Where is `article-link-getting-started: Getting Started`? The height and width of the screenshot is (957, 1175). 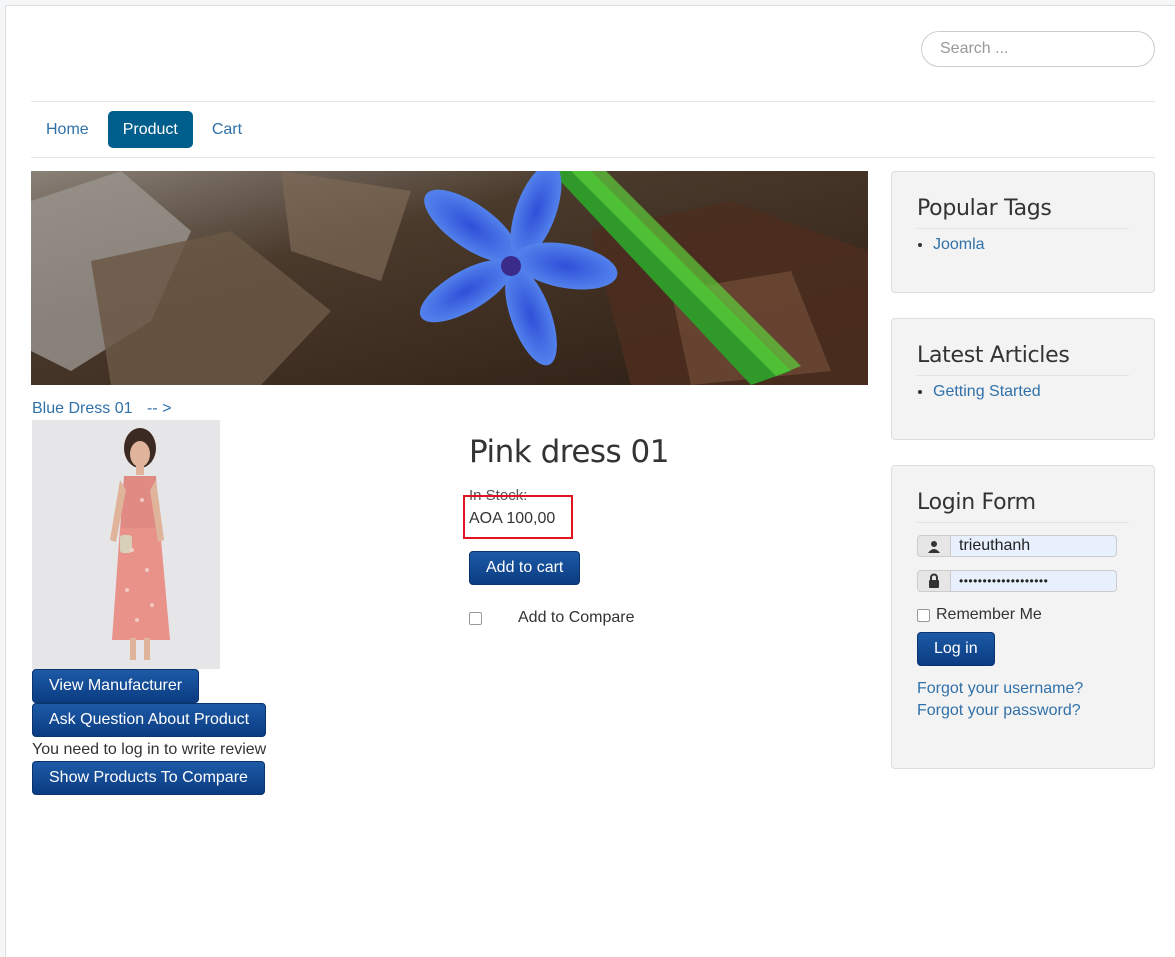 article-link-getting-started: Getting Started is located at coordinates (987, 391).